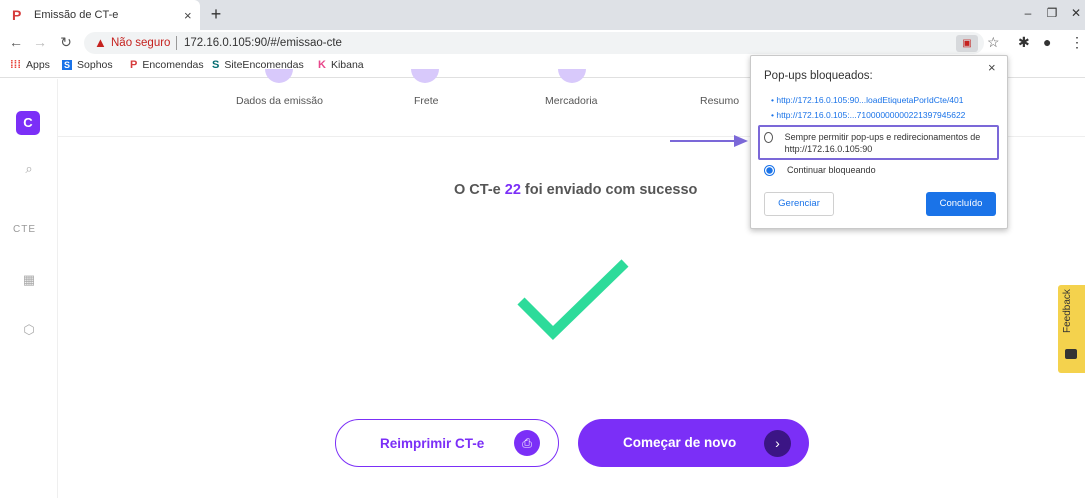 Image resolution: width=1085 pixels, height=498 pixels. I want to click on omnibox-divider, so click(176, 43).